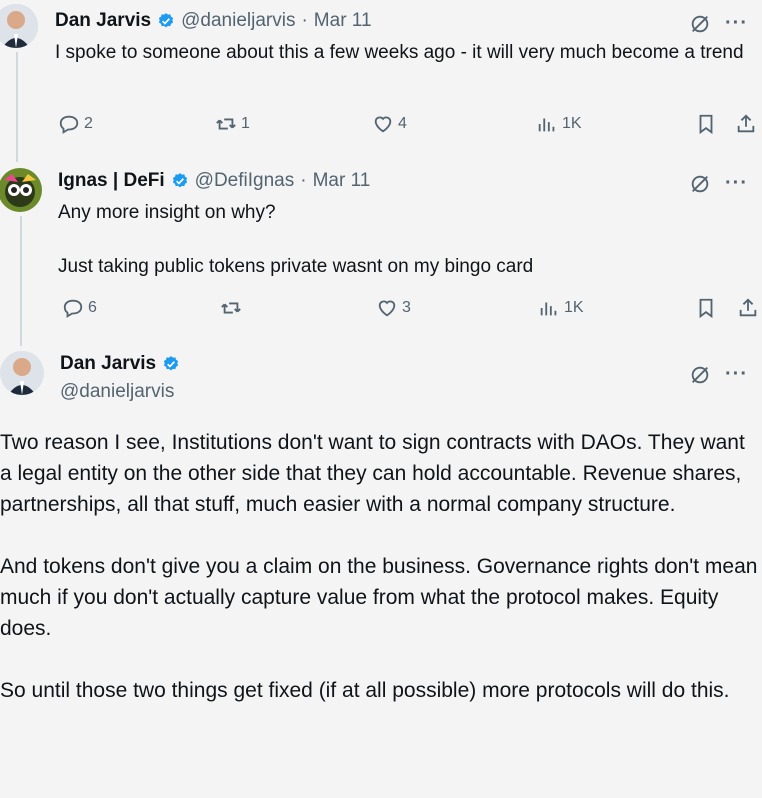 The image size is (762, 798). I want to click on reply-button: 2, so click(75, 124).